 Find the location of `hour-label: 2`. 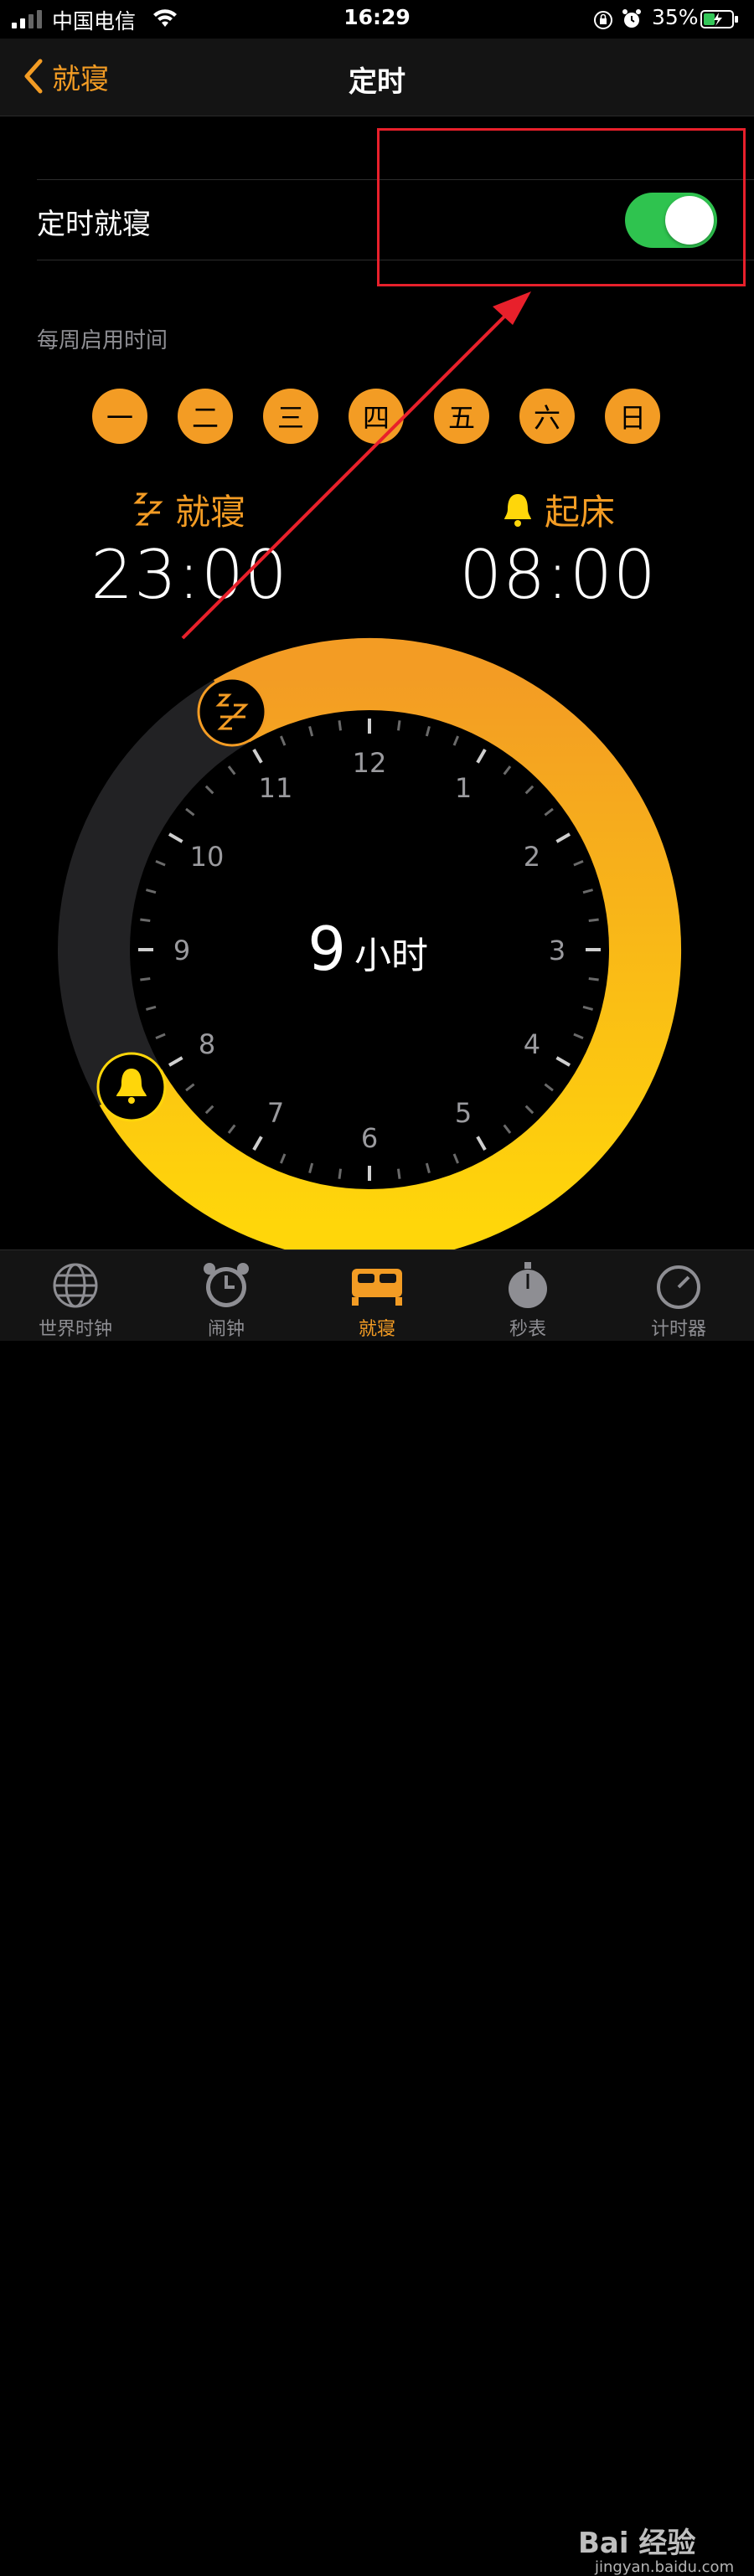

hour-label: 2 is located at coordinates (532, 857).